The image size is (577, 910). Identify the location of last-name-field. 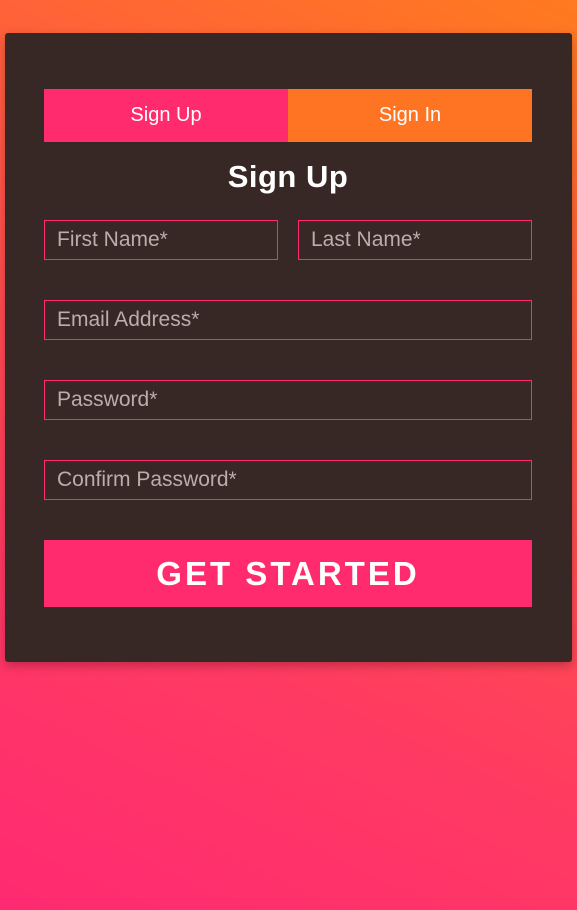
(415, 240).